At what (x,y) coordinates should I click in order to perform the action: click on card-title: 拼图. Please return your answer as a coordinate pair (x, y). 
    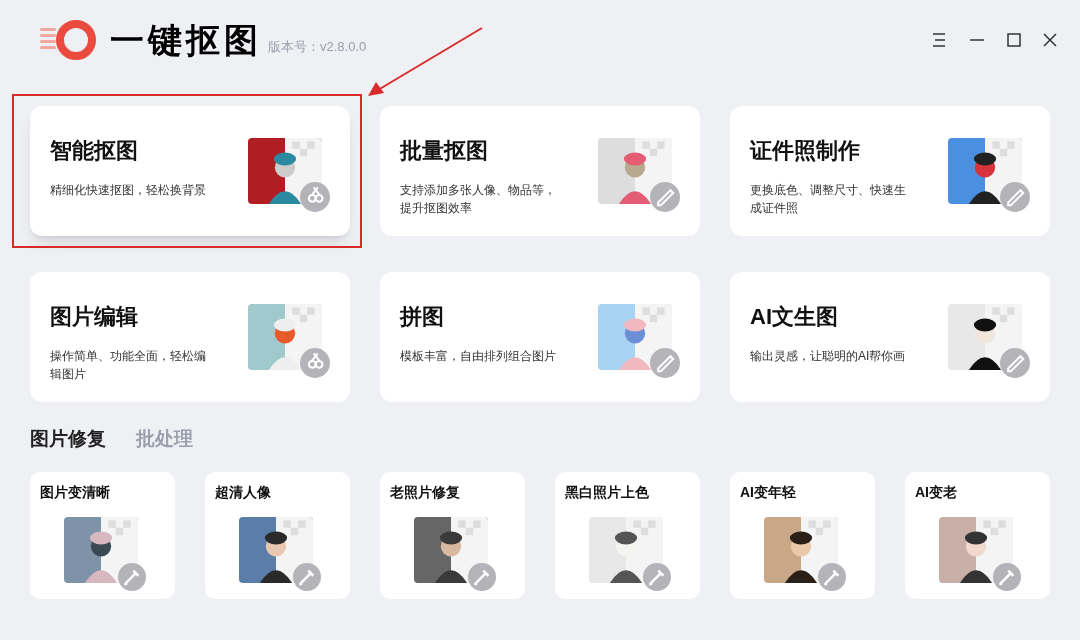
    Looking at the image, I should click on (422, 317).